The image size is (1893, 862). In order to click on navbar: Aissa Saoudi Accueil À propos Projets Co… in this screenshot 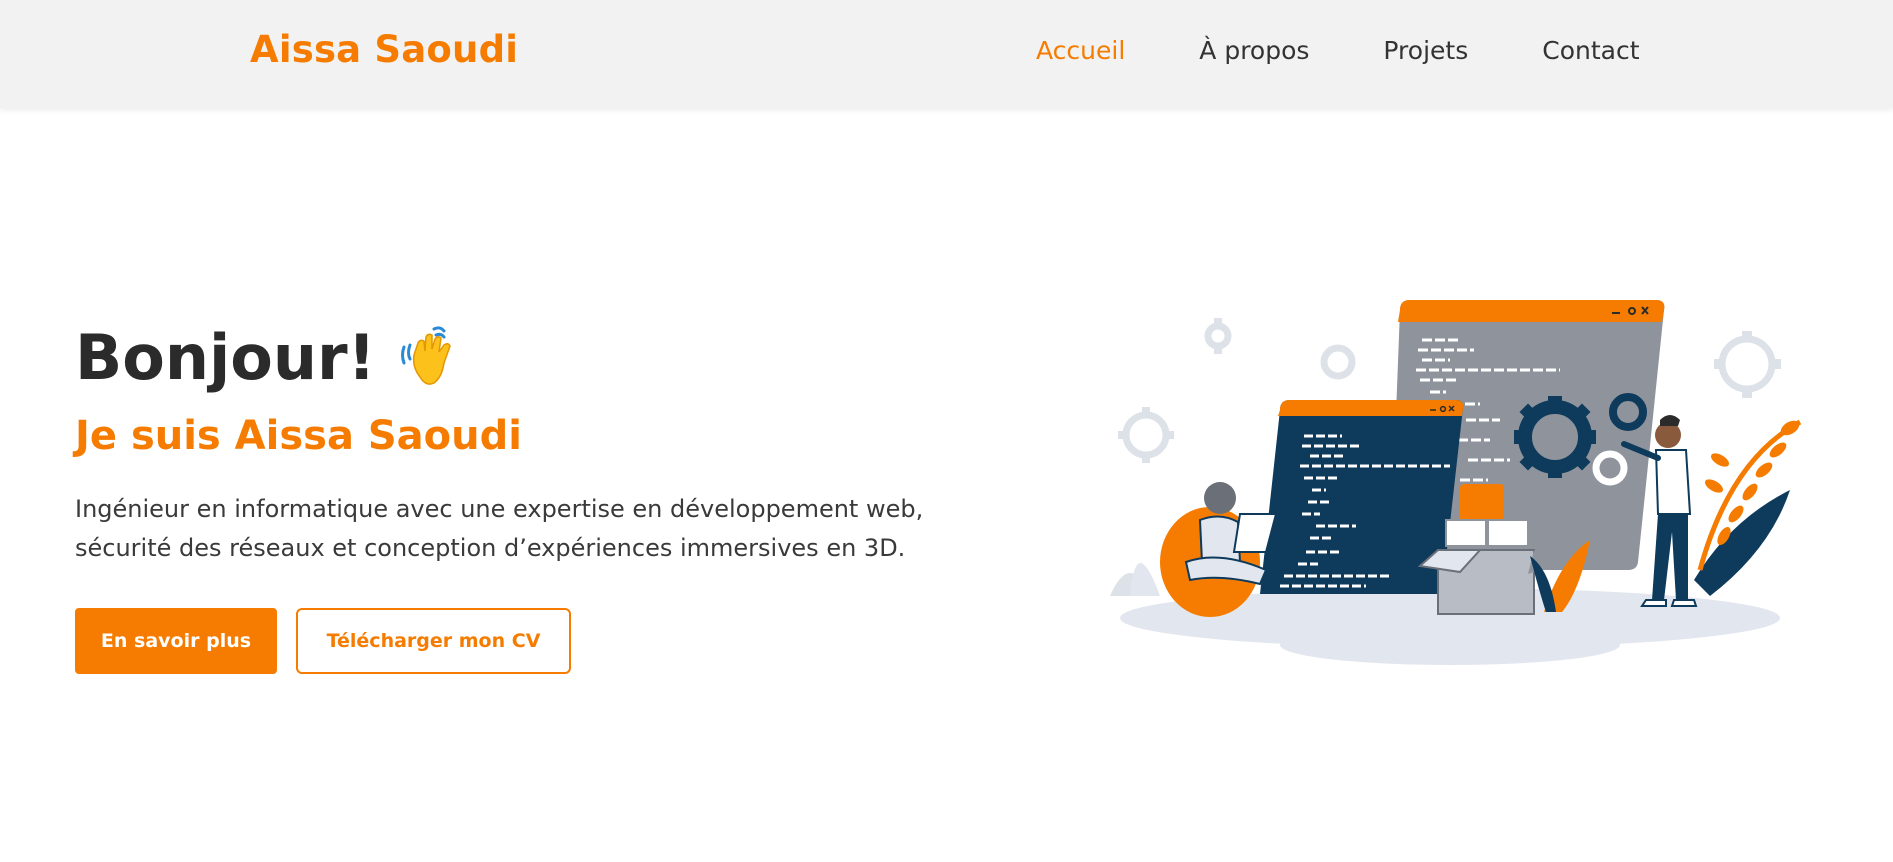, I will do `click(946, 54)`.